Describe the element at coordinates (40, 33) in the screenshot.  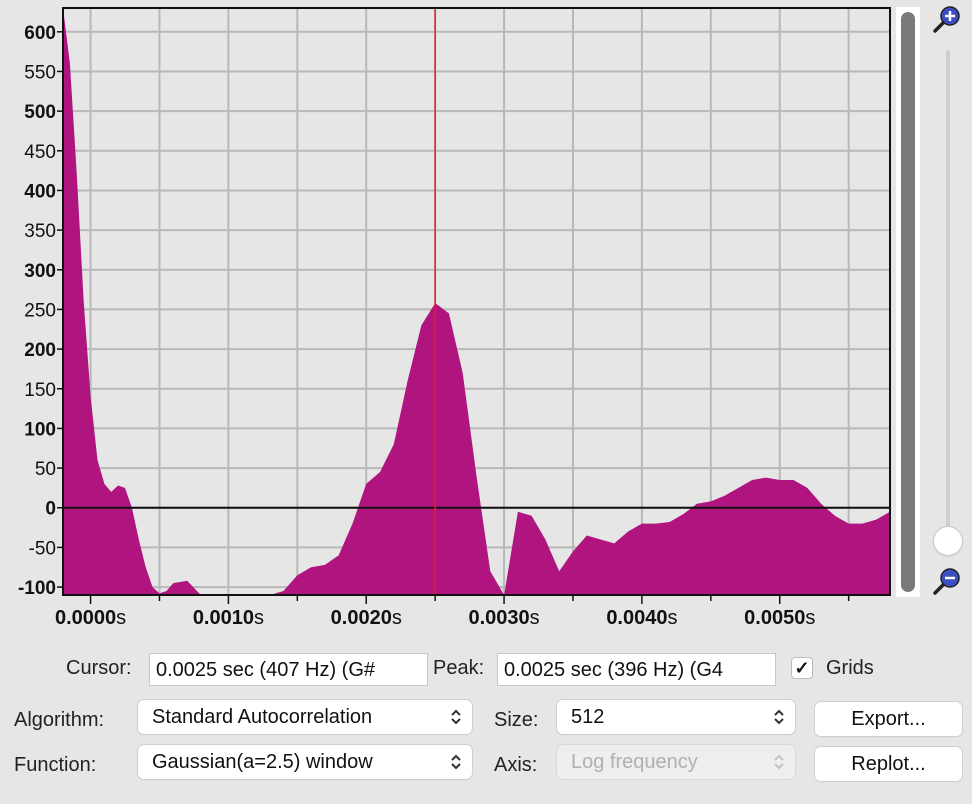
I see `y-tick-label: 600` at that location.